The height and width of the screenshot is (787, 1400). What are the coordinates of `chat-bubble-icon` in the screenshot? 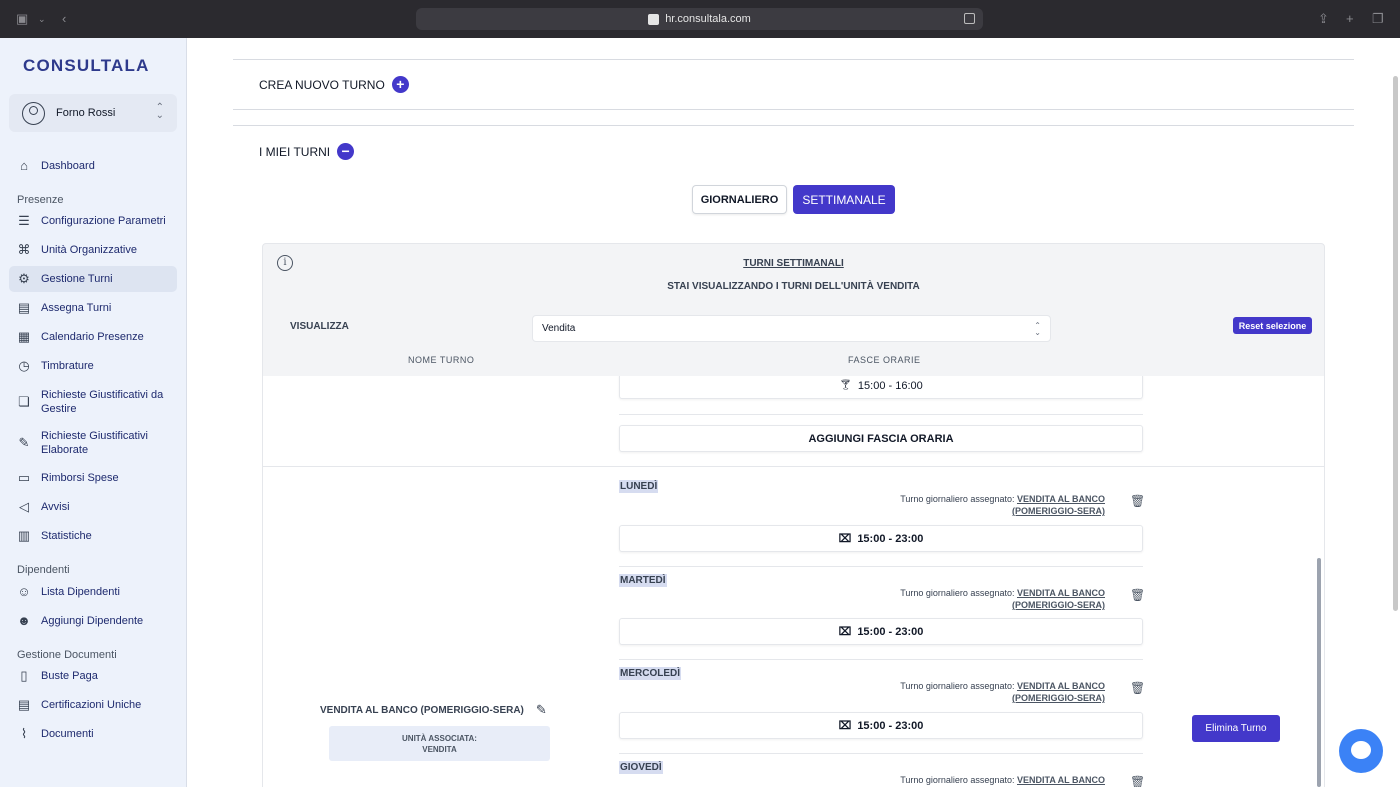 It's located at (1361, 751).